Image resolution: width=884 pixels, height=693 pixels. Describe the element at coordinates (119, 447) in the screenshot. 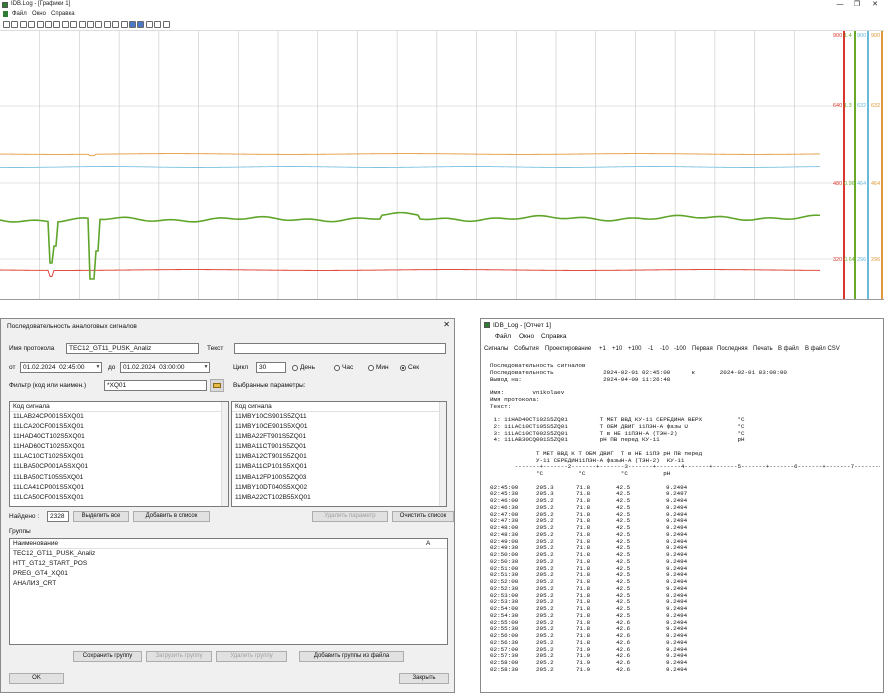

I see `left-list-item: 11HAD60CT102S5XQ01` at that location.